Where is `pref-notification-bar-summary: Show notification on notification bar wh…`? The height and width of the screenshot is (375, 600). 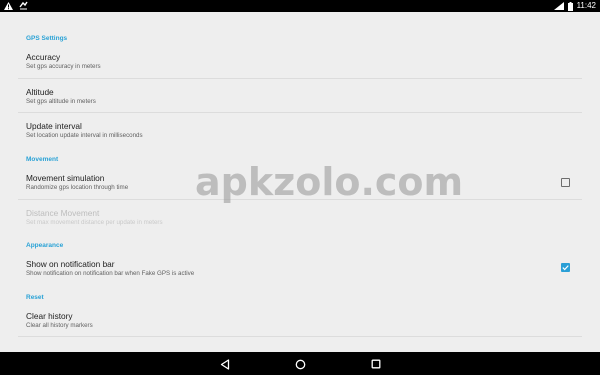
pref-notification-bar-summary: Show notification on notification bar wh… is located at coordinates (110, 273).